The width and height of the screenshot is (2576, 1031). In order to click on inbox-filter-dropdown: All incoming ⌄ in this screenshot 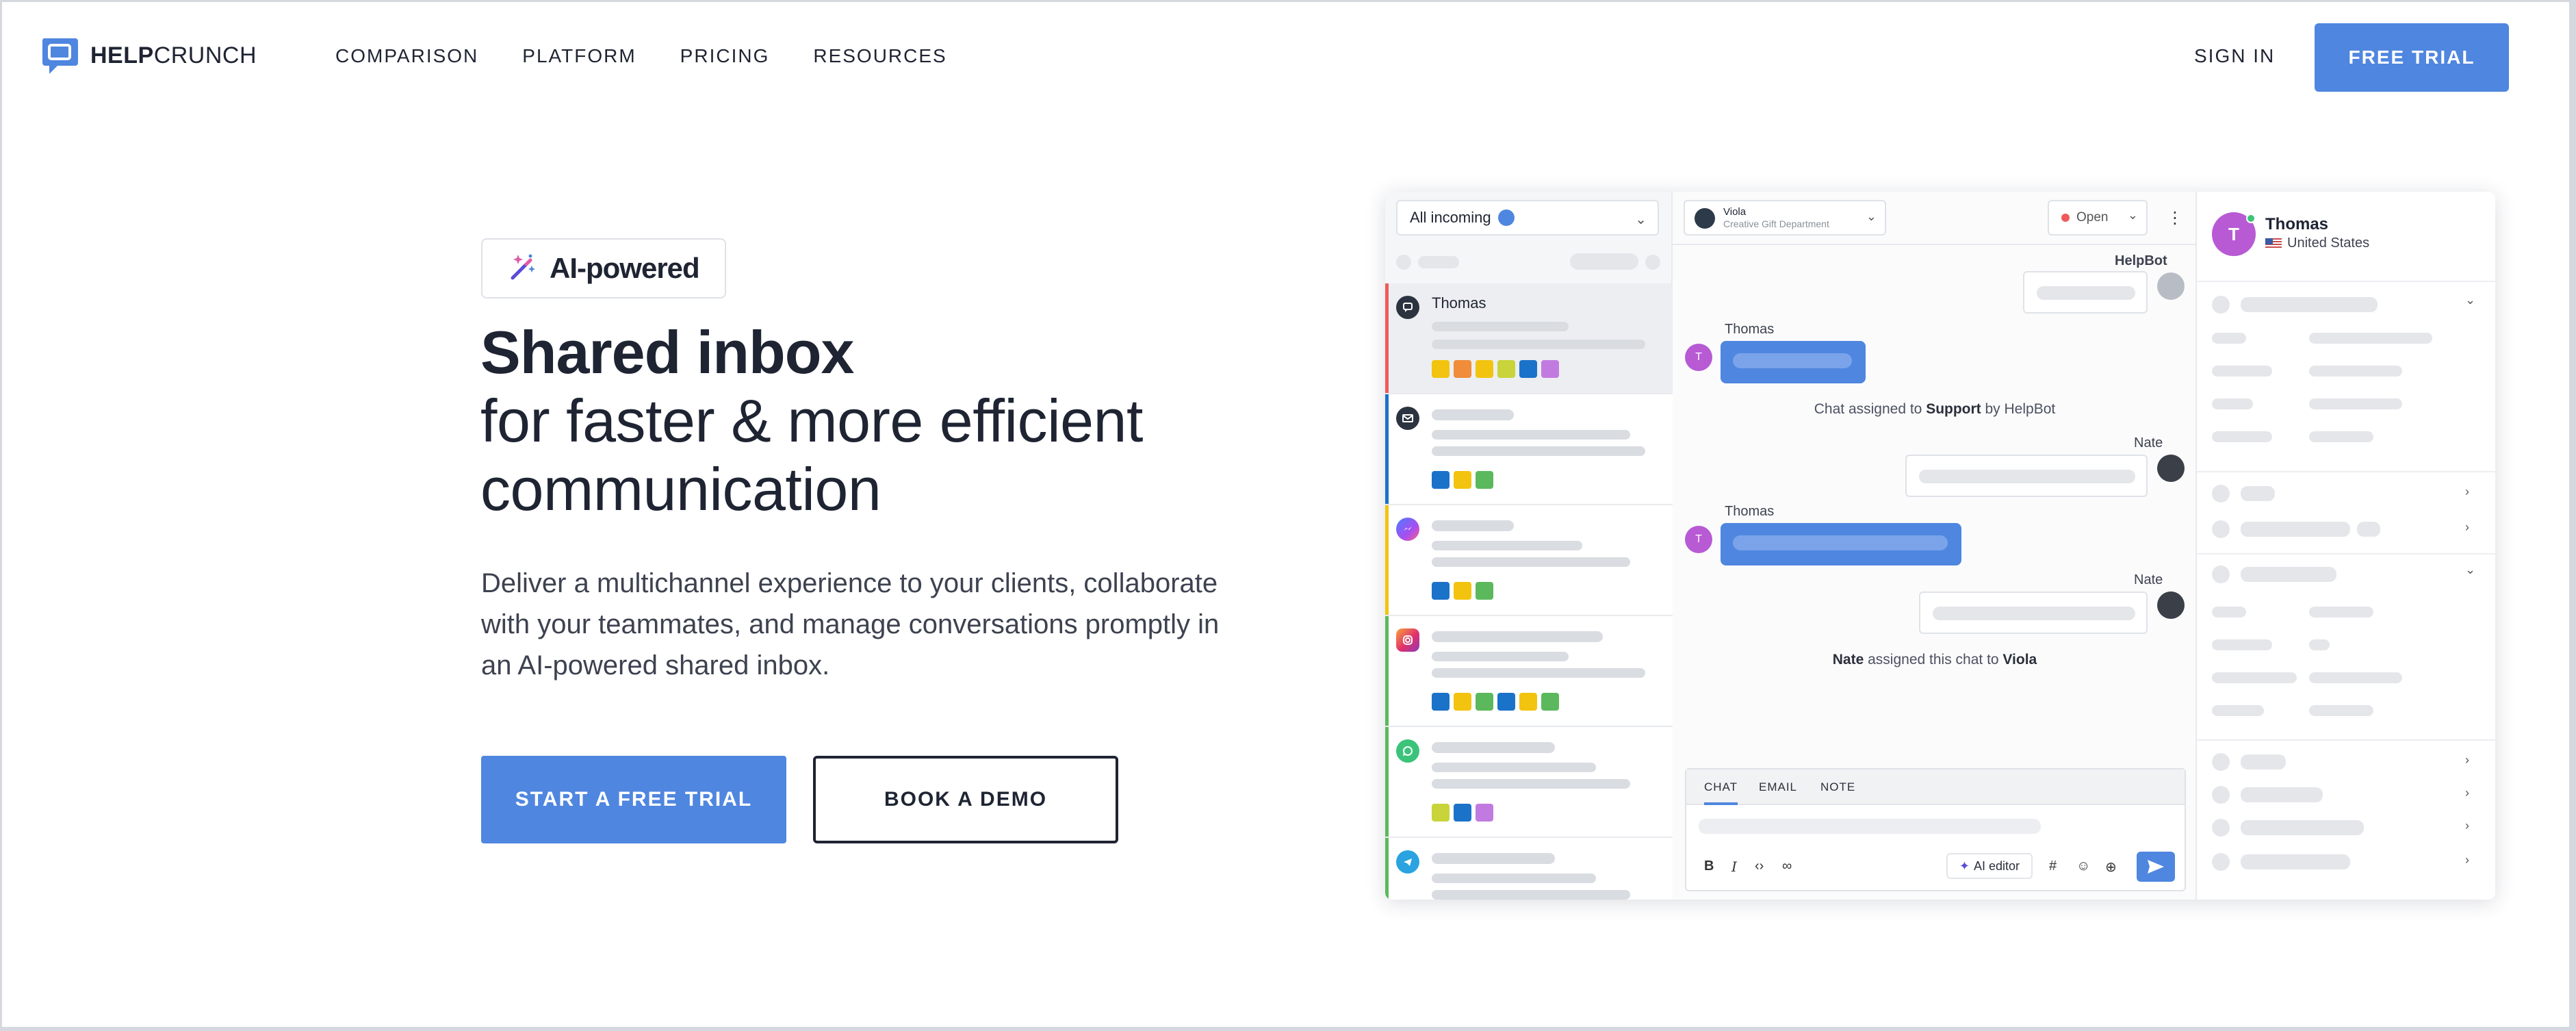, I will do `click(1527, 218)`.